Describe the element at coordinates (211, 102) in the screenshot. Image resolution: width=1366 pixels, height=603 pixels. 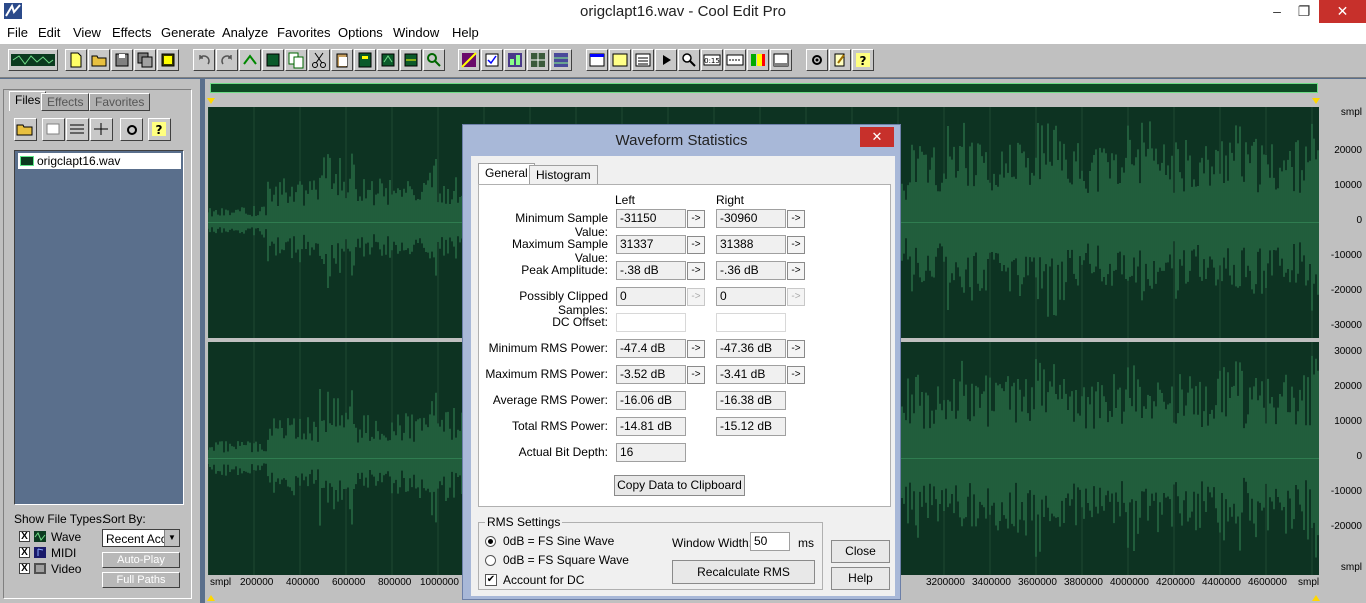
I see `left-marker-icon` at that location.